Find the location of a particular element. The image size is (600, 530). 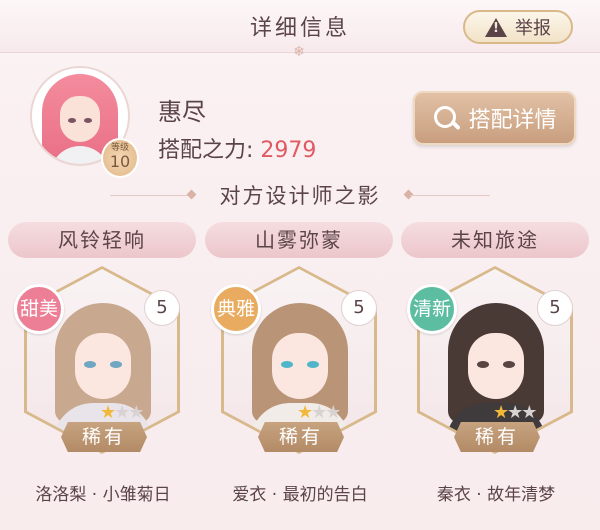

power-value: 2979 is located at coordinates (288, 150).